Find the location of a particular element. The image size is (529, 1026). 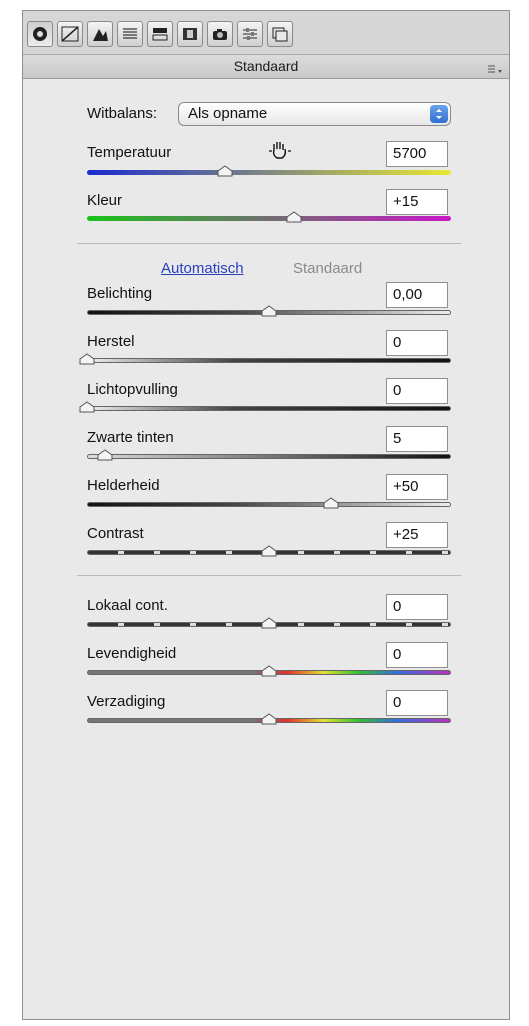

aperture-icon is located at coordinates (40, 34).